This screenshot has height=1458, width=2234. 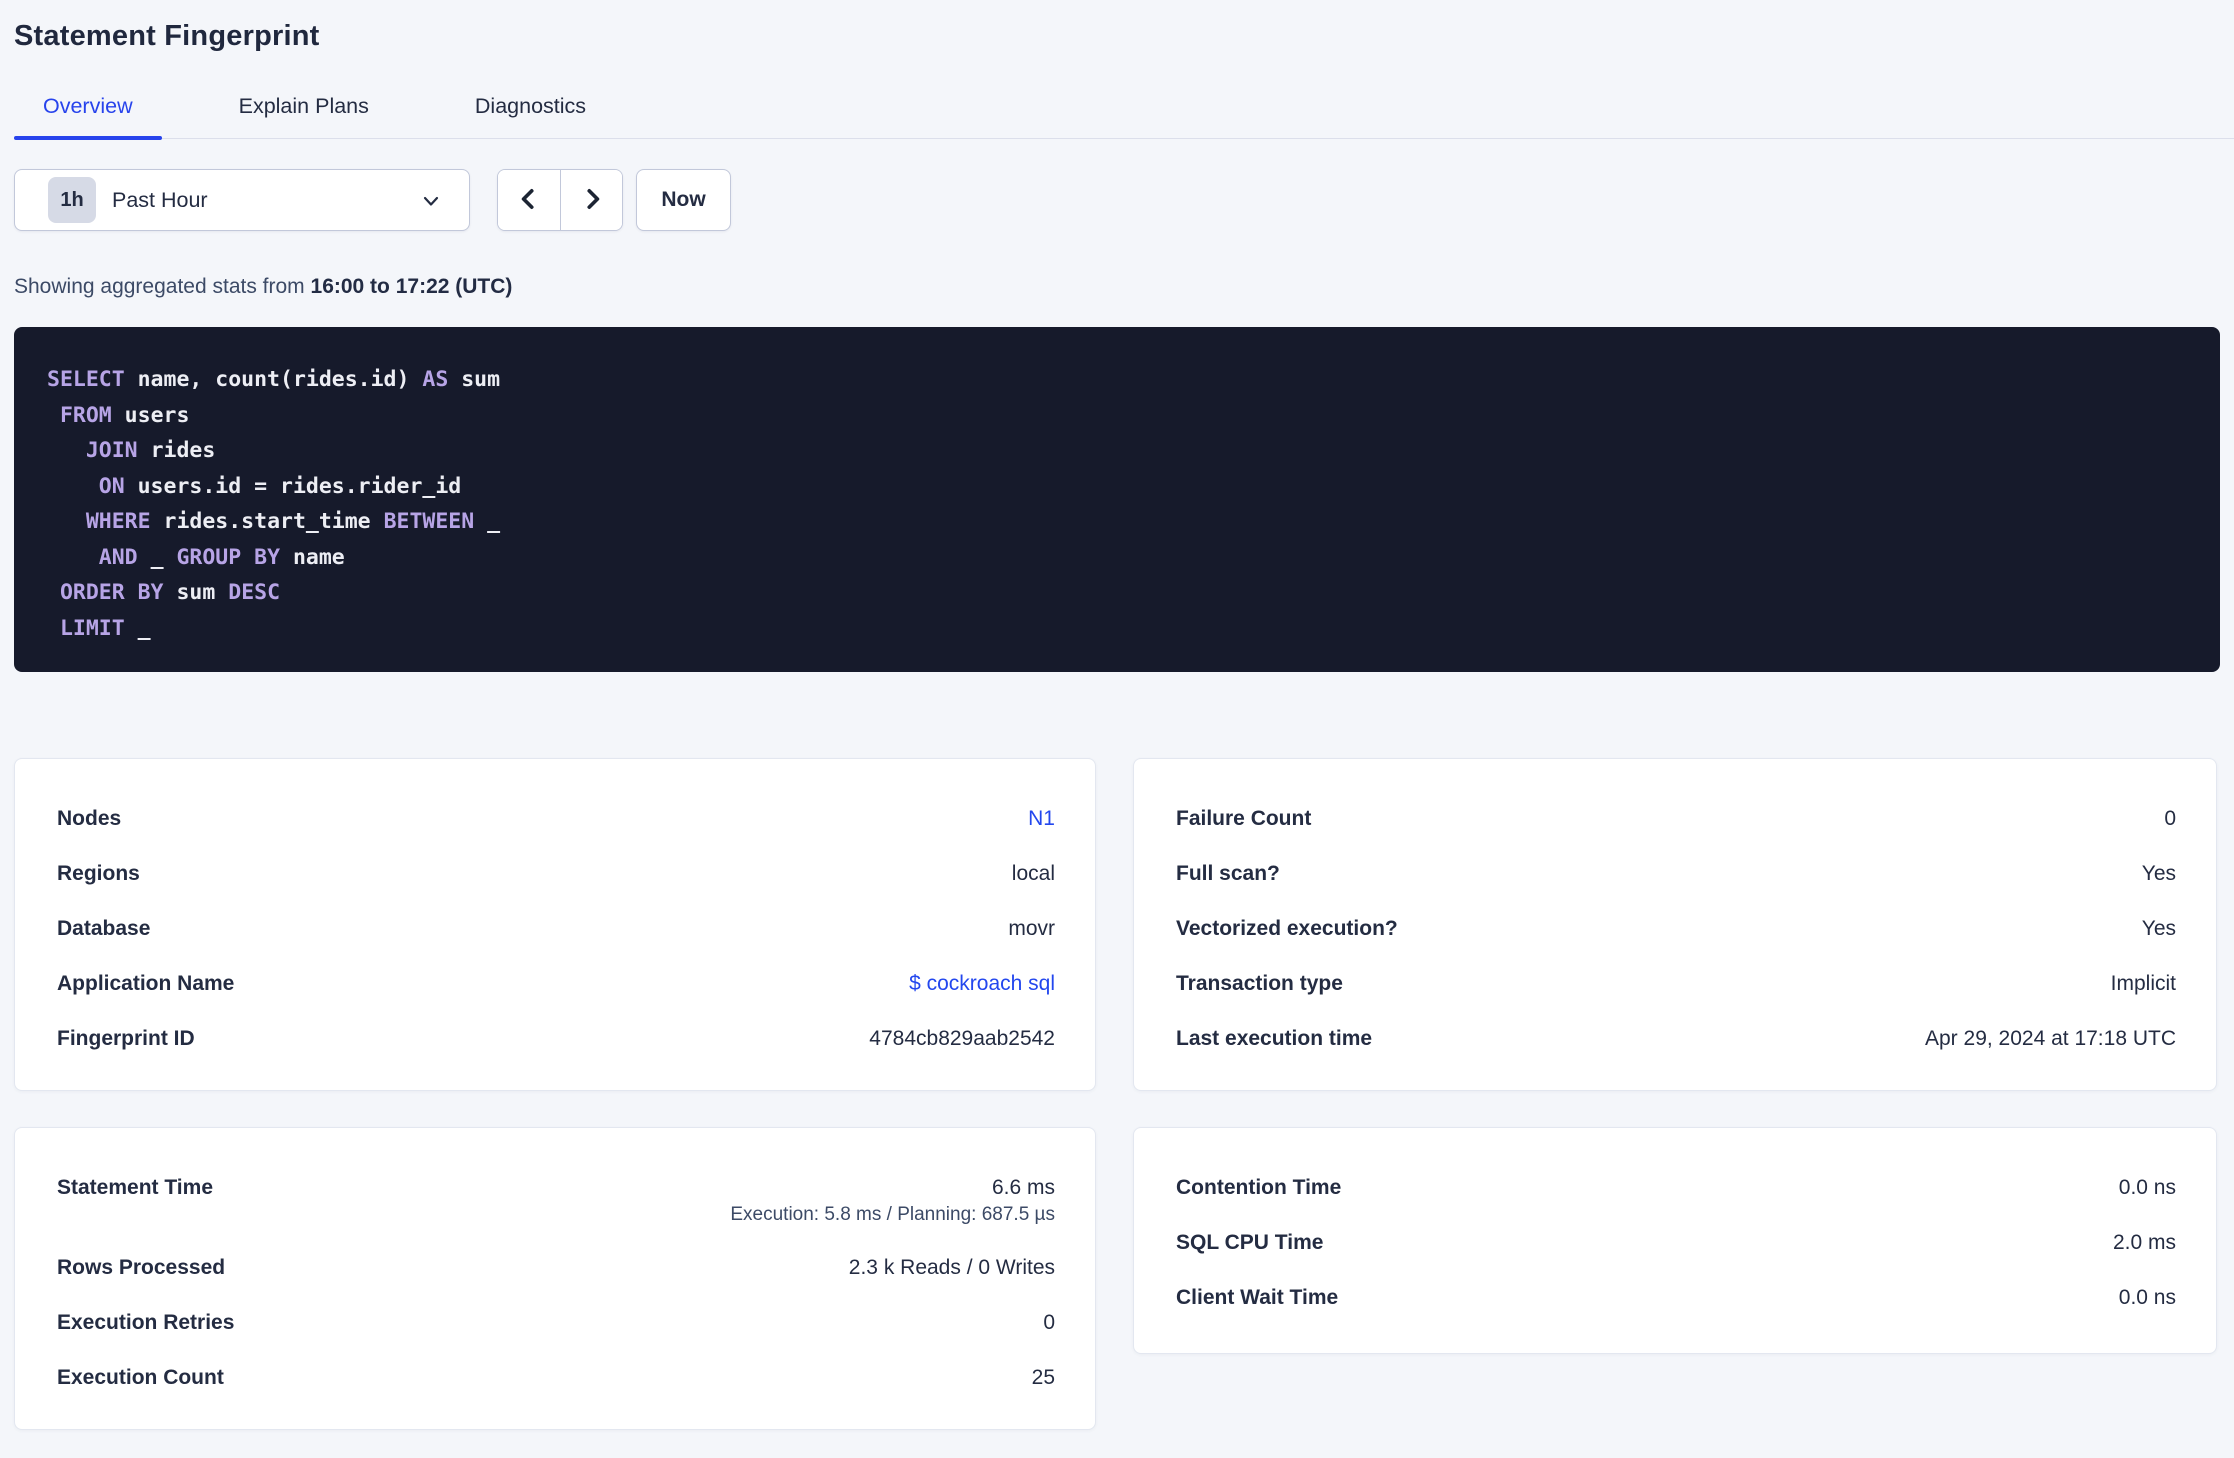 I want to click on stat-value-link: N1, so click(x=1041, y=818).